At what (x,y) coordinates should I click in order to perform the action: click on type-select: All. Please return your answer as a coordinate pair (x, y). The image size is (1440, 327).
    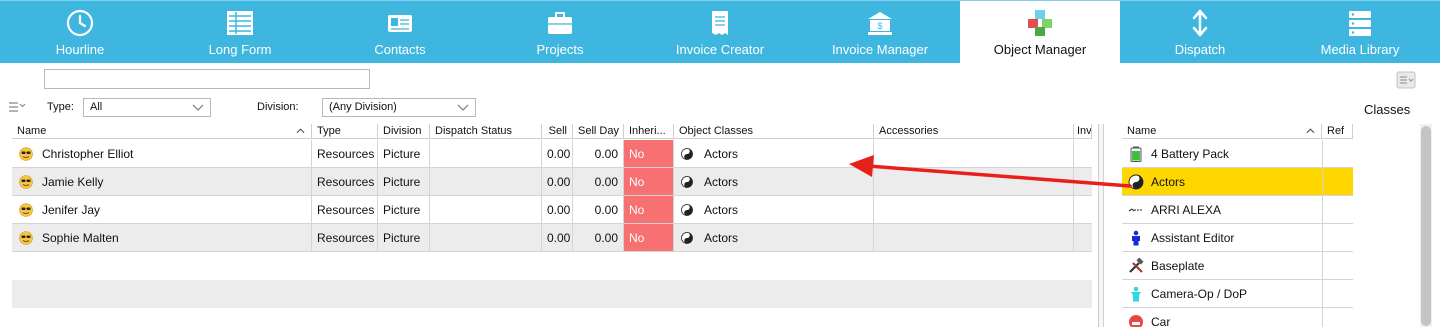
    Looking at the image, I should click on (147, 107).